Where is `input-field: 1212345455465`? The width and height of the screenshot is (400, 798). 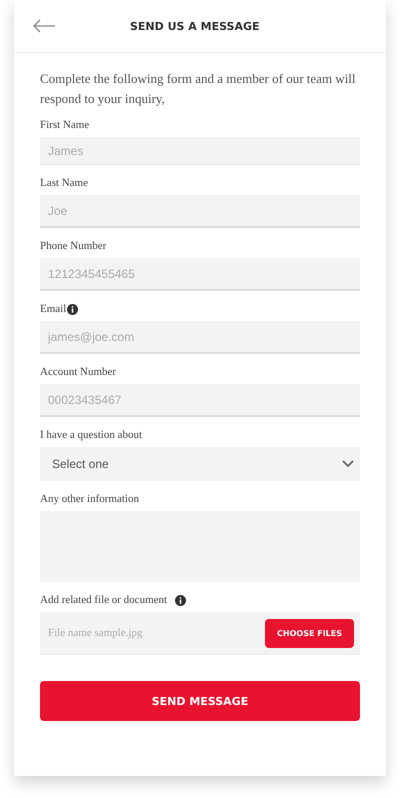 input-field: 1212345455465 is located at coordinates (200, 274).